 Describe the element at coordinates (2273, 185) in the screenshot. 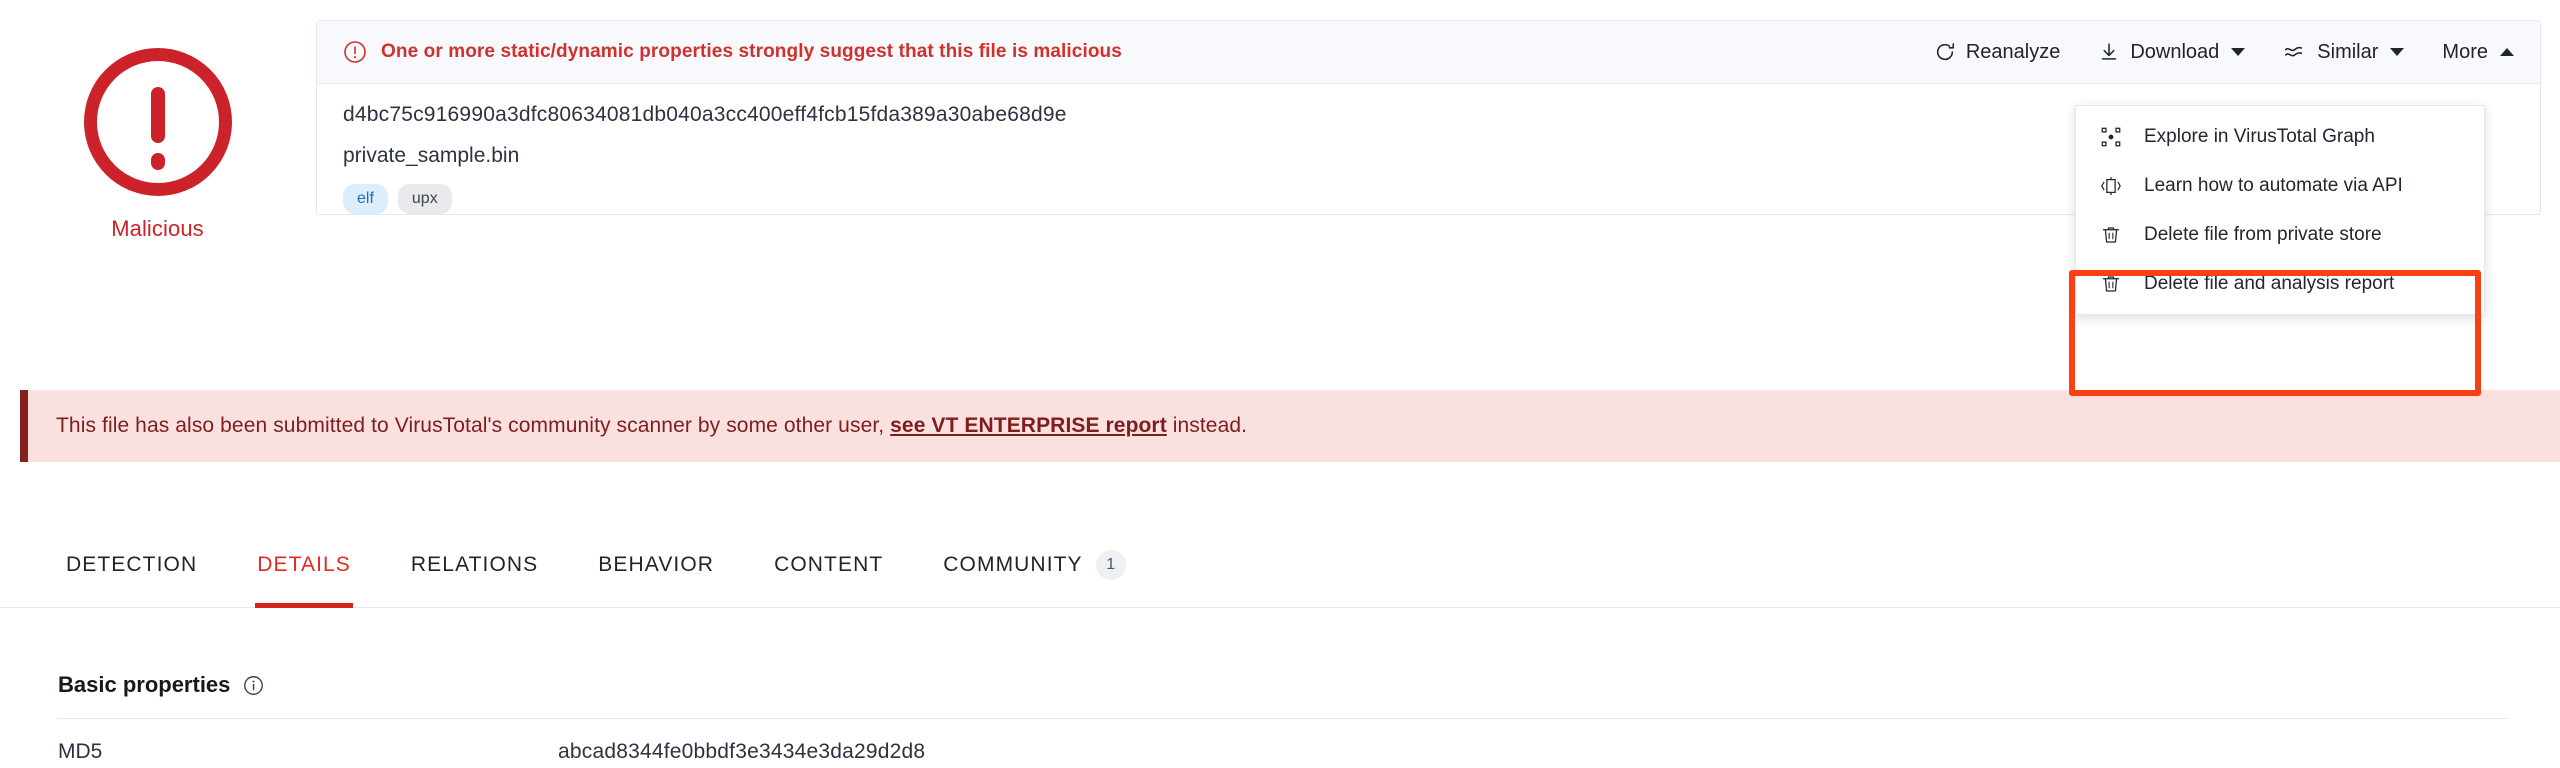

I see `menu-item-label: Learn how to automate via API` at that location.